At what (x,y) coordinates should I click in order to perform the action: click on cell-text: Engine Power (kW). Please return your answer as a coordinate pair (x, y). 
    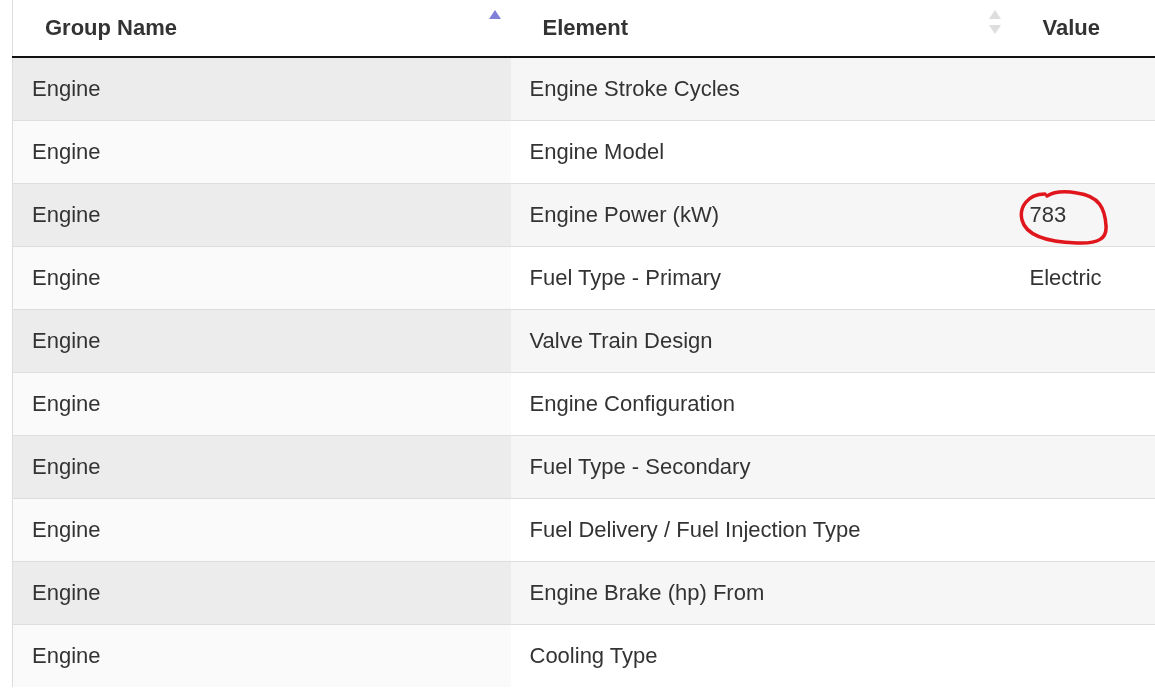
    Looking at the image, I should click on (624, 214).